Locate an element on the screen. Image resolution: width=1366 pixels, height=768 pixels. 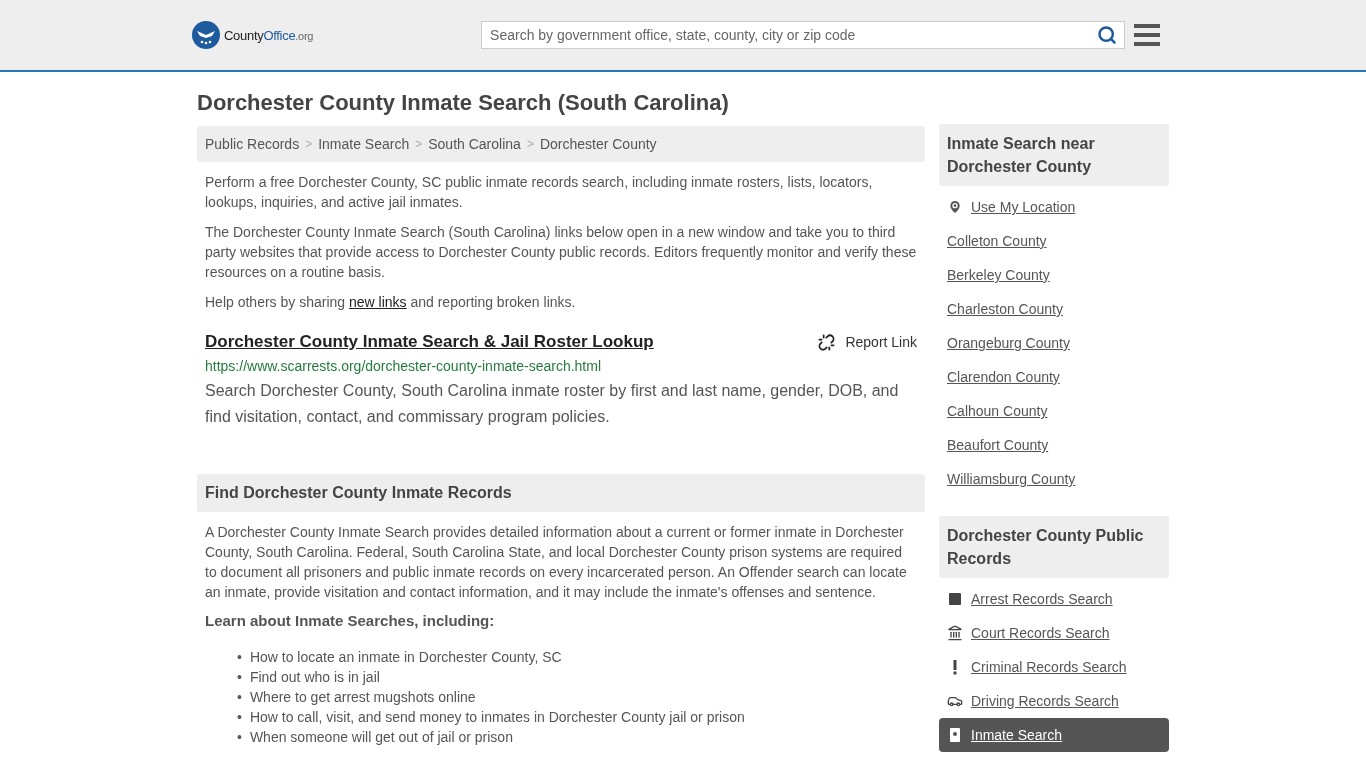
page-title: Dorchester County Inmate Search (South Carolina) is located at coordinates (463, 103).